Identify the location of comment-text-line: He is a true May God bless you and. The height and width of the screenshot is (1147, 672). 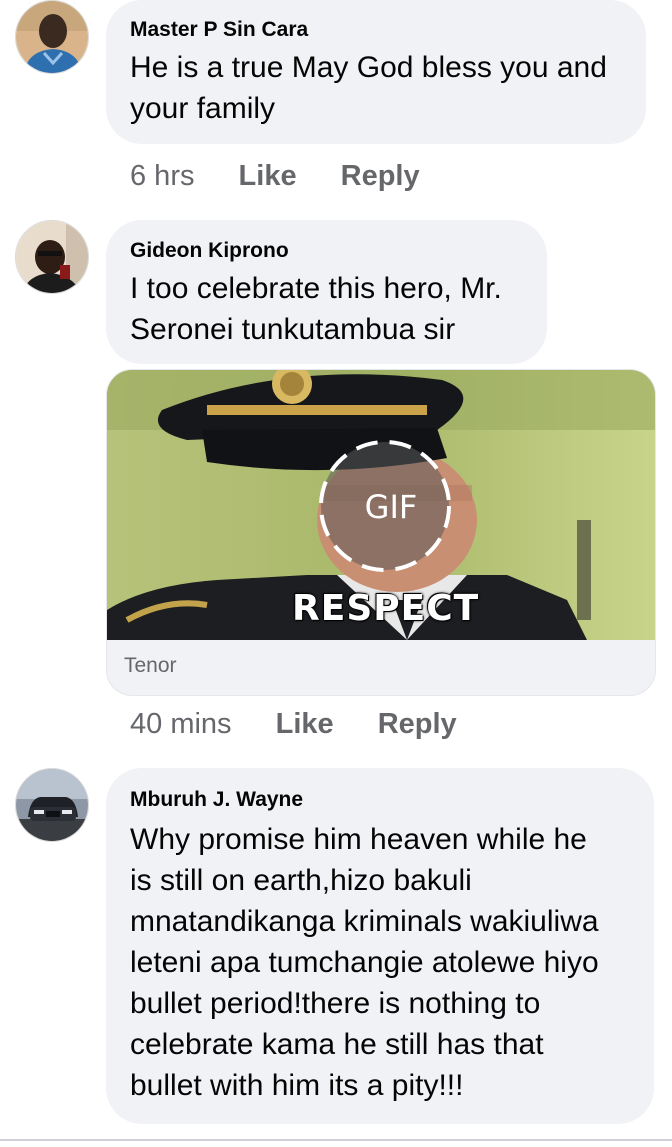
(368, 67).